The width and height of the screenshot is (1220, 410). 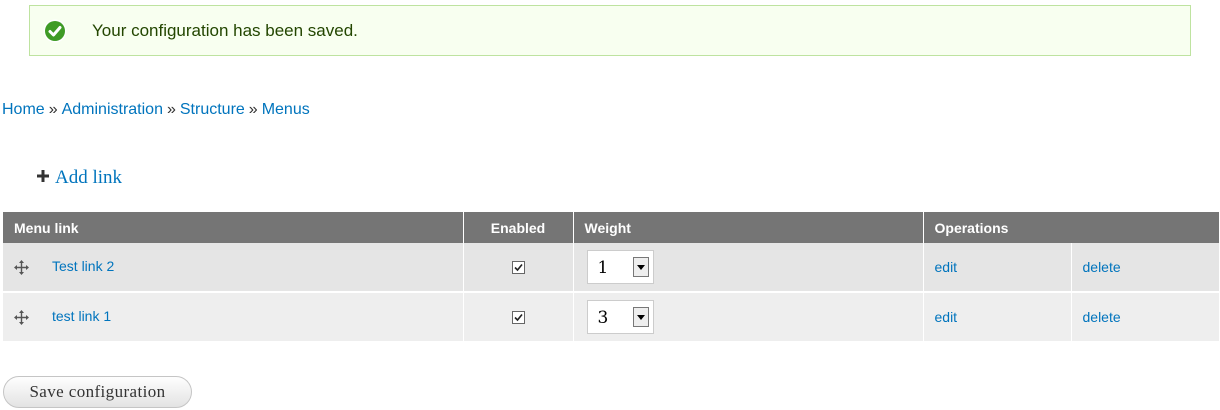 What do you see at coordinates (225, 30) in the screenshot?
I see `status-text: Your configuration has been saved.` at bounding box center [225, 30].